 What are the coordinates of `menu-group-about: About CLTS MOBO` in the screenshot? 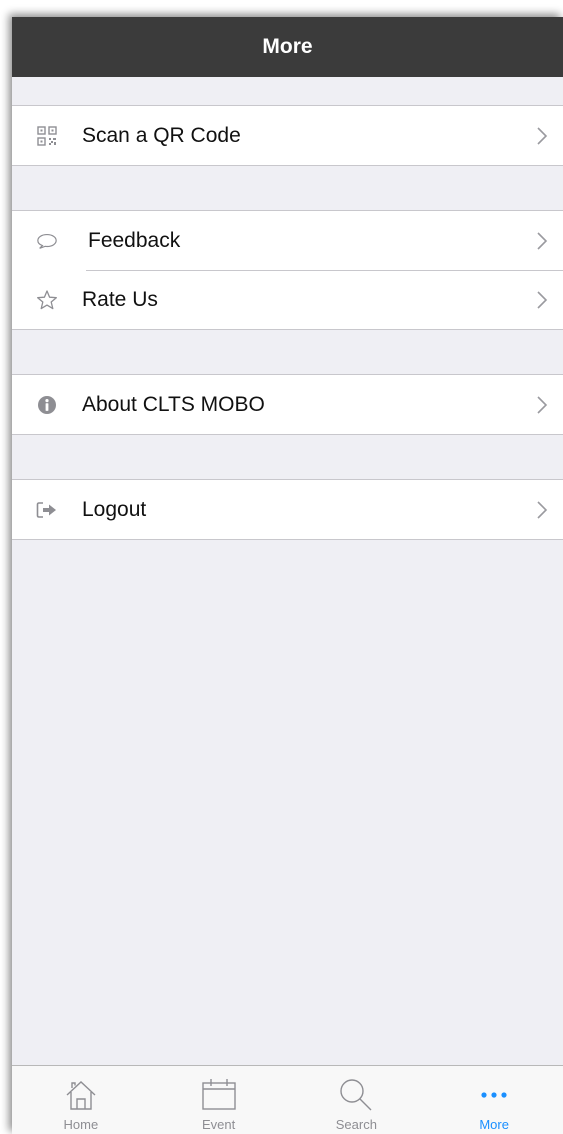 It's located at (287, 404).